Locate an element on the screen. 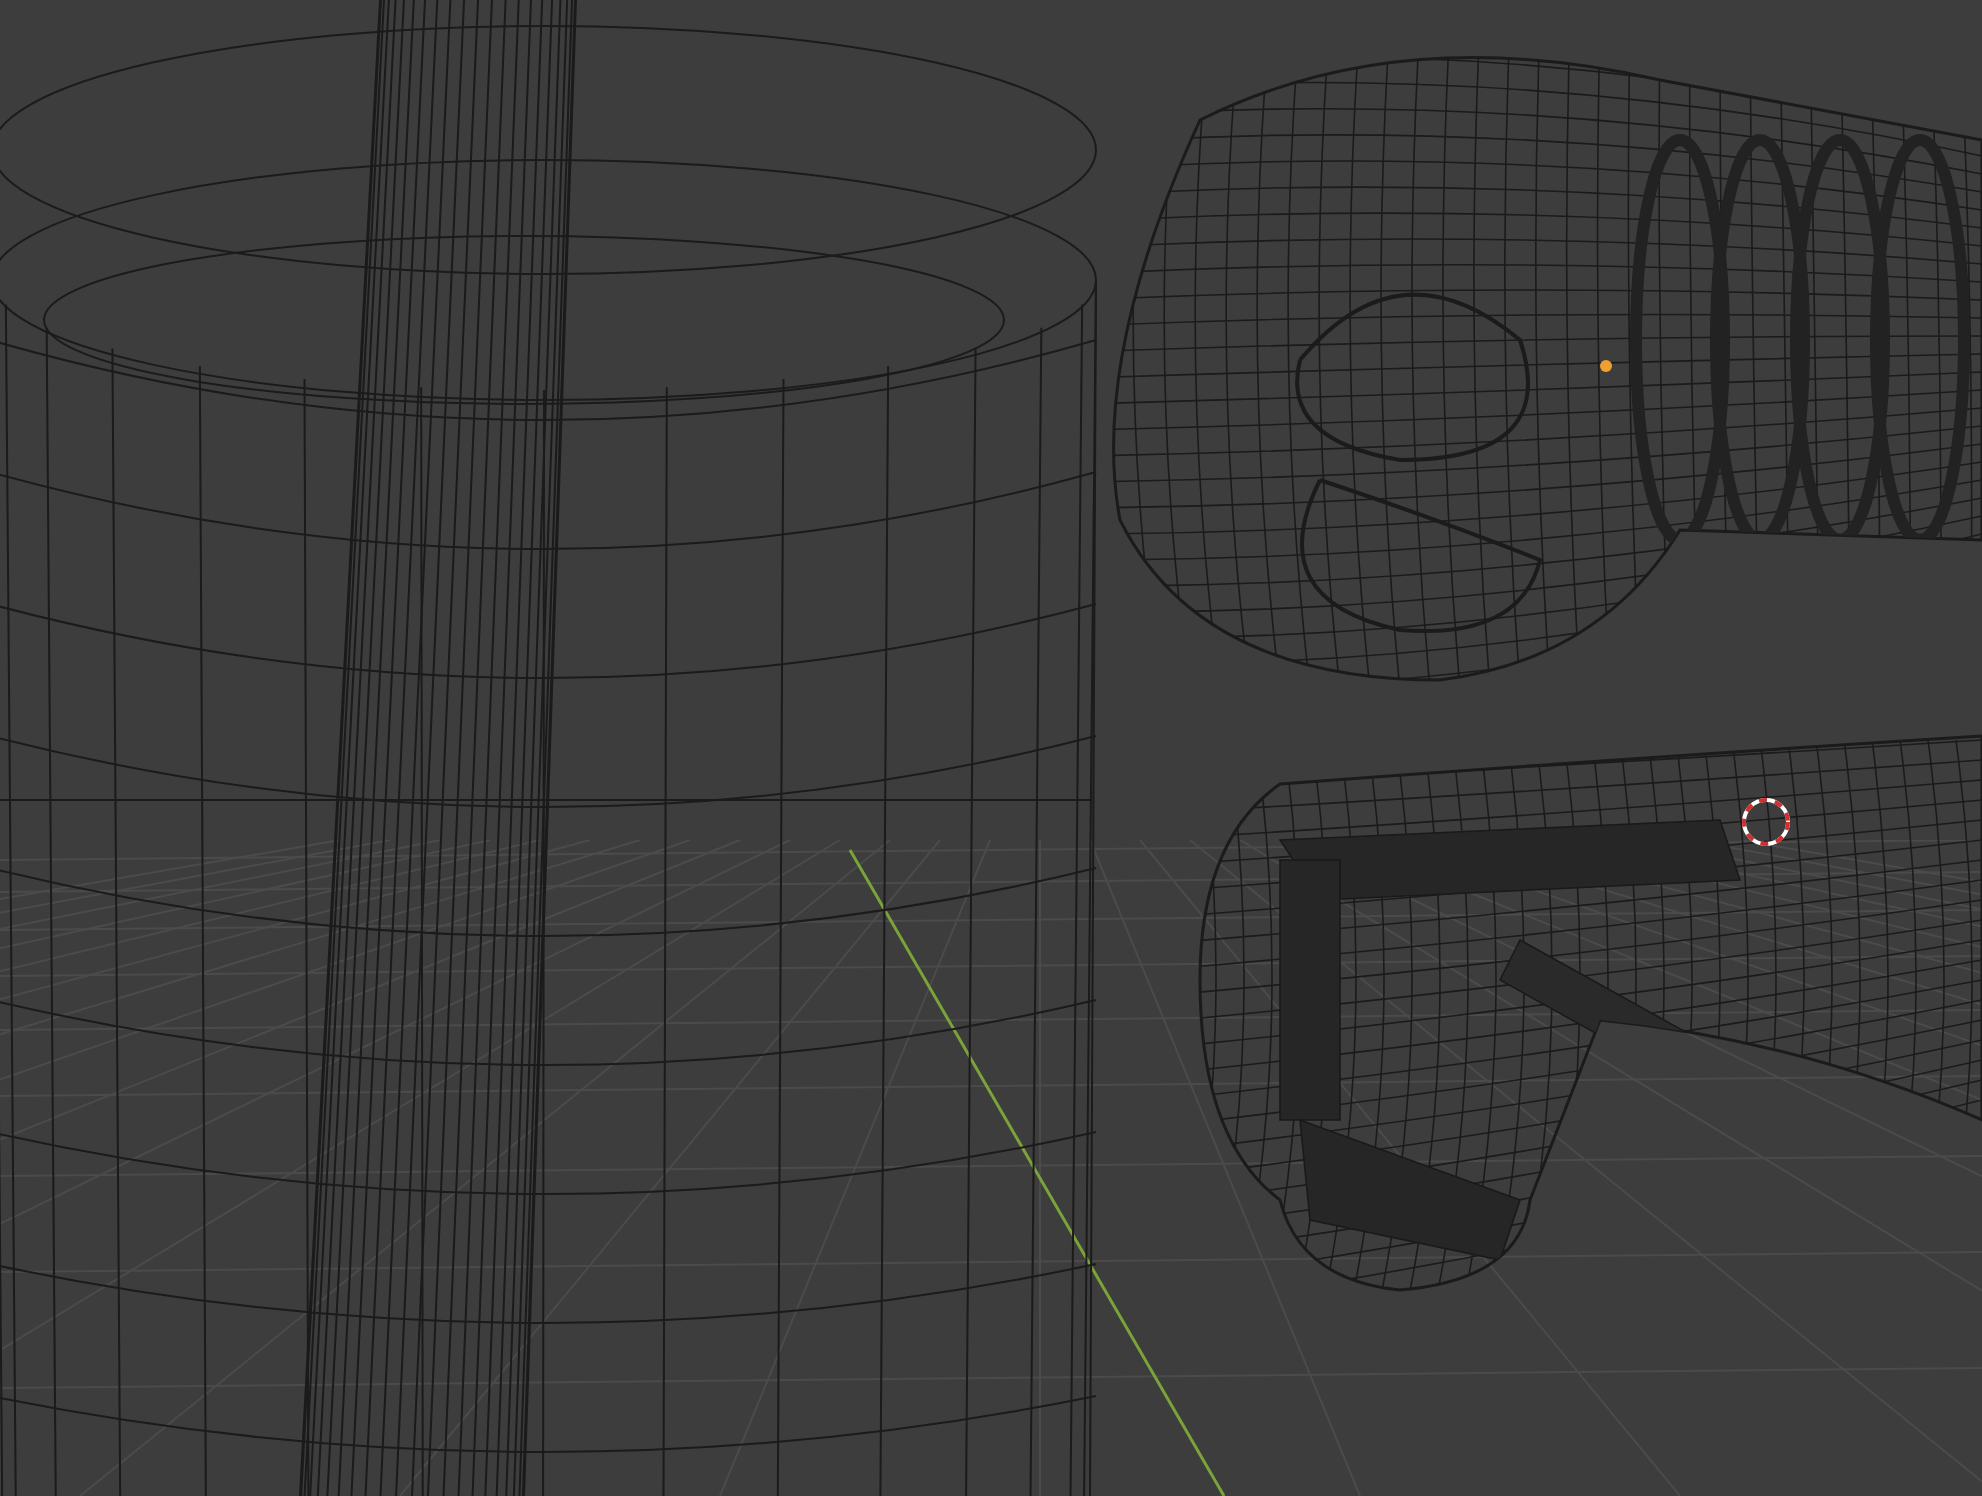 The width and height of the screenshot is (1982, 1496). origin-dot-icon is located at coordinates (1606, 366).